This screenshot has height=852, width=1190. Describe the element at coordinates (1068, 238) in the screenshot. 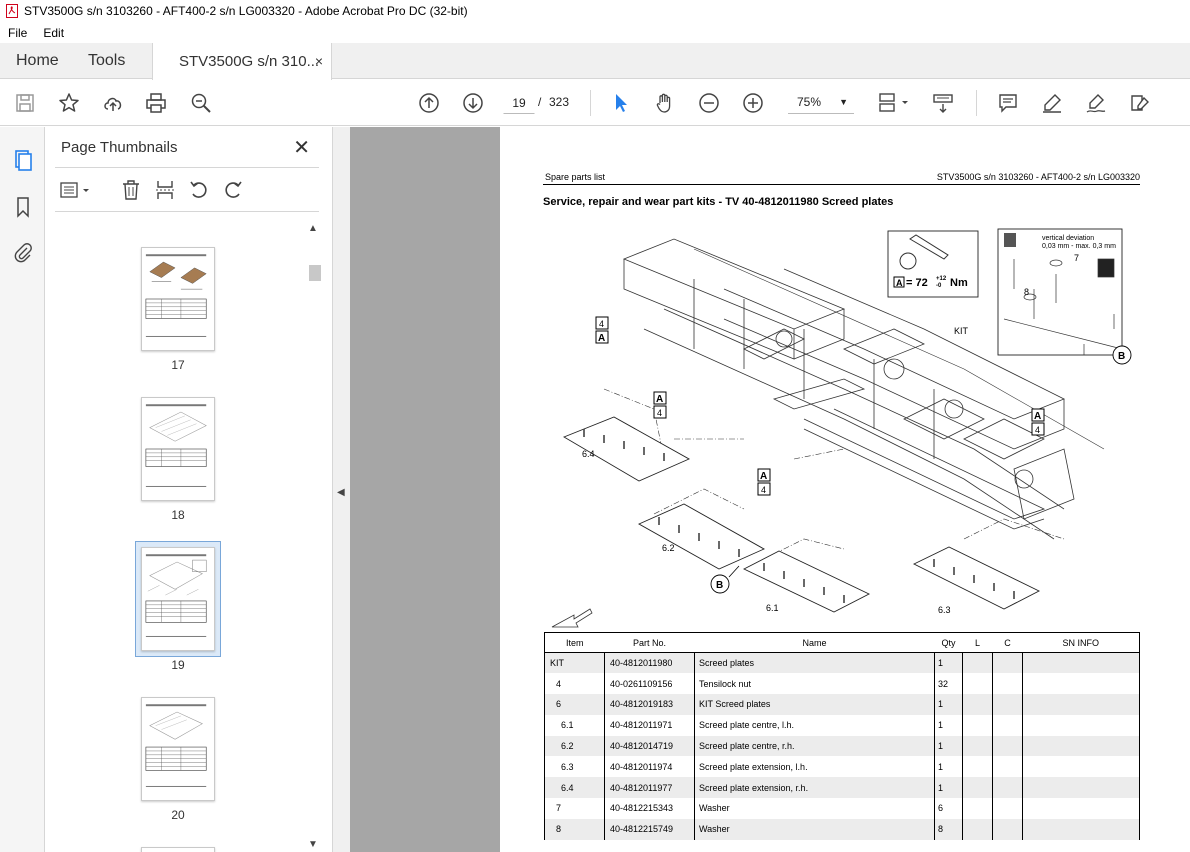

I see `deviation-title: vertical deviation` at that location.